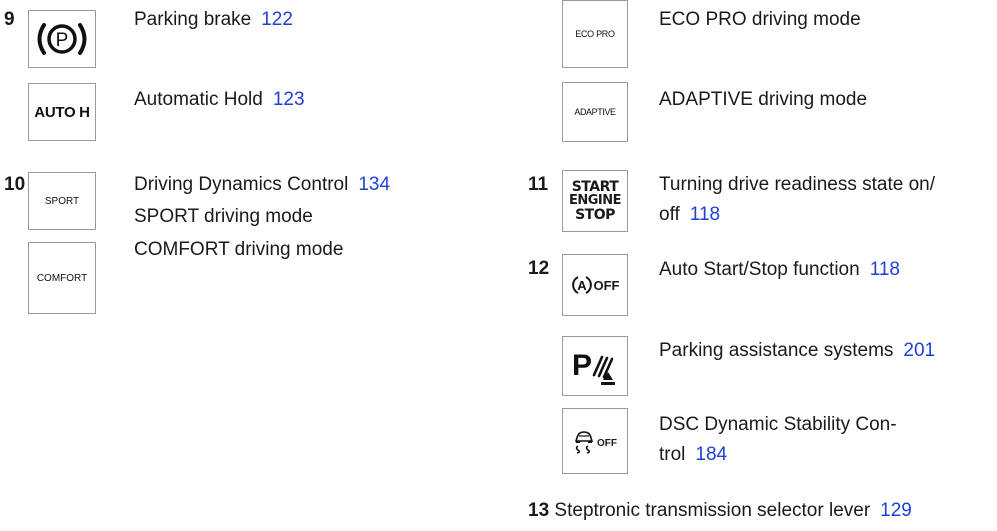 The width and height of the screenshot is (997, 531). What do you see at coordinates (712, 510) in the screenshot?
I see `steptronic-label: Steptronic transmission selector lever` at bounding box center [712, 510].